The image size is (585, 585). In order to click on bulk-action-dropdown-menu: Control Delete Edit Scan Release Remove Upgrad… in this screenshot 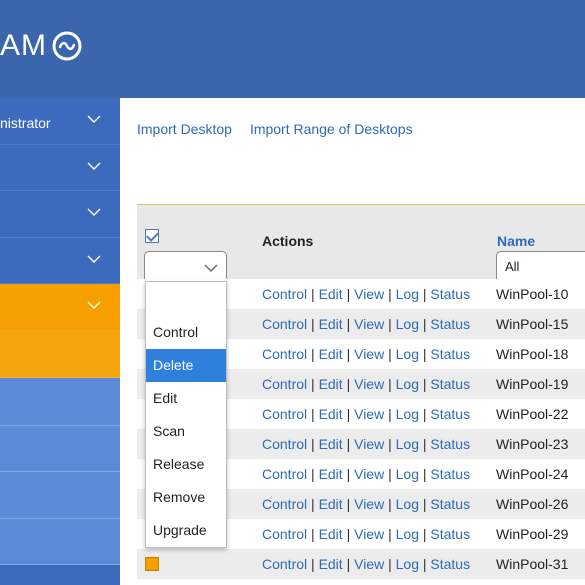, I will do `click(186, 414)`.